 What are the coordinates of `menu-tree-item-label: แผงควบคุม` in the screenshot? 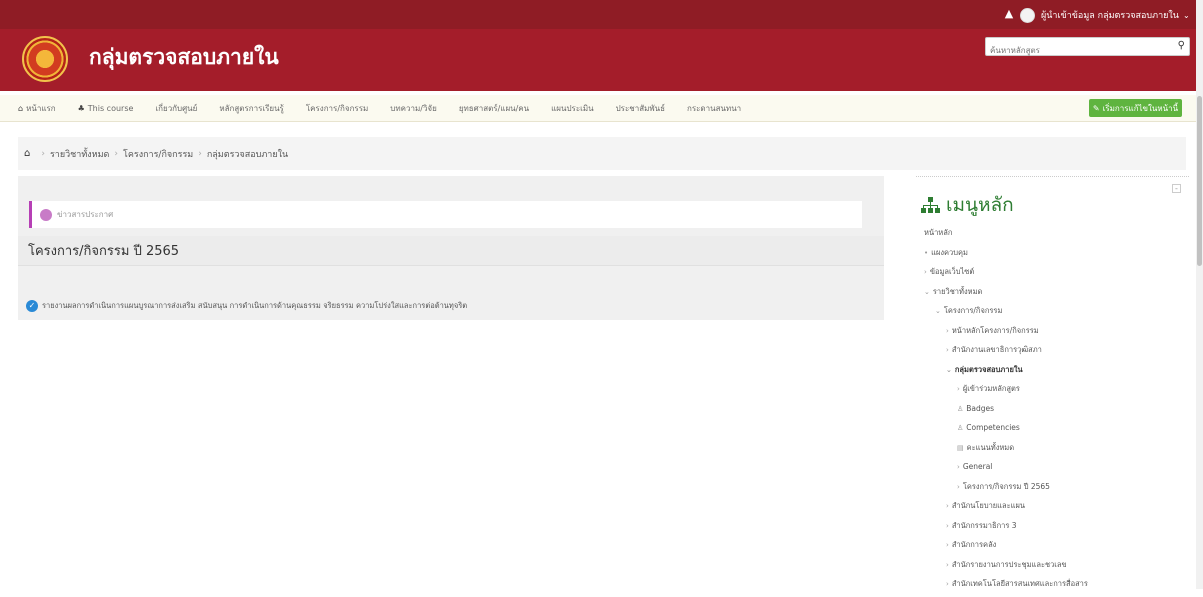 It's located at (949, 252).